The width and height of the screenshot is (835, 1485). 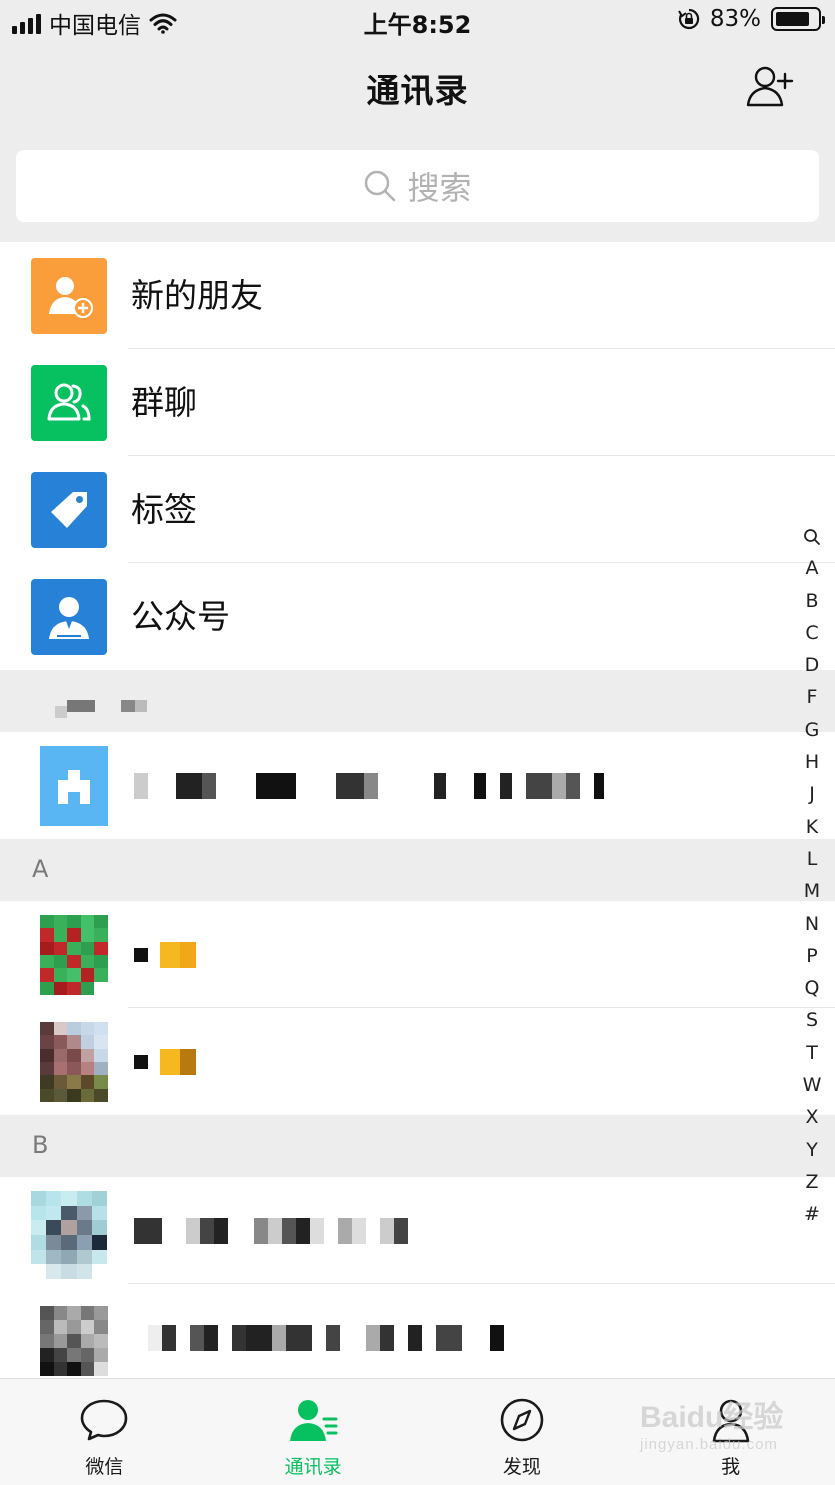 What do you see at coordinates (812, 924) in the screenshot?
I see `index-letter: N` at bounding box center [812, 924].